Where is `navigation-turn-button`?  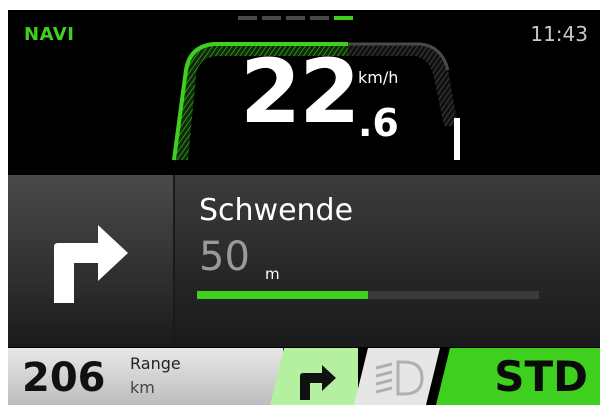 navigation-turn-button is located at coordinates (314, 376).